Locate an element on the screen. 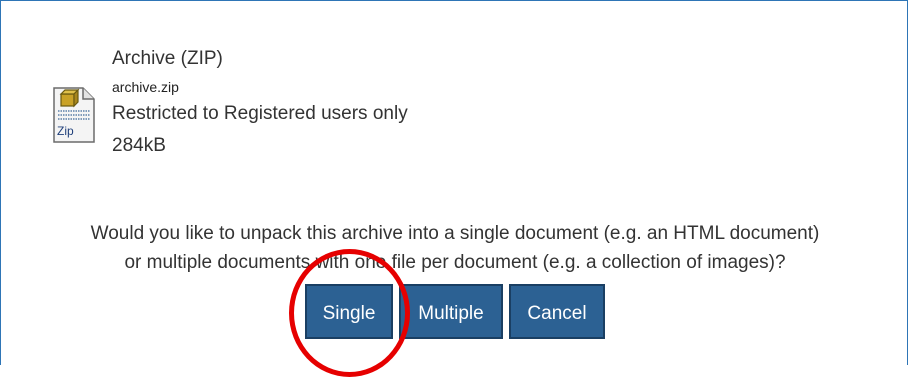 The width and height of the screenshot is (917, 377). file-title: Archive (ZIP) is located at coordinates (167, 58).